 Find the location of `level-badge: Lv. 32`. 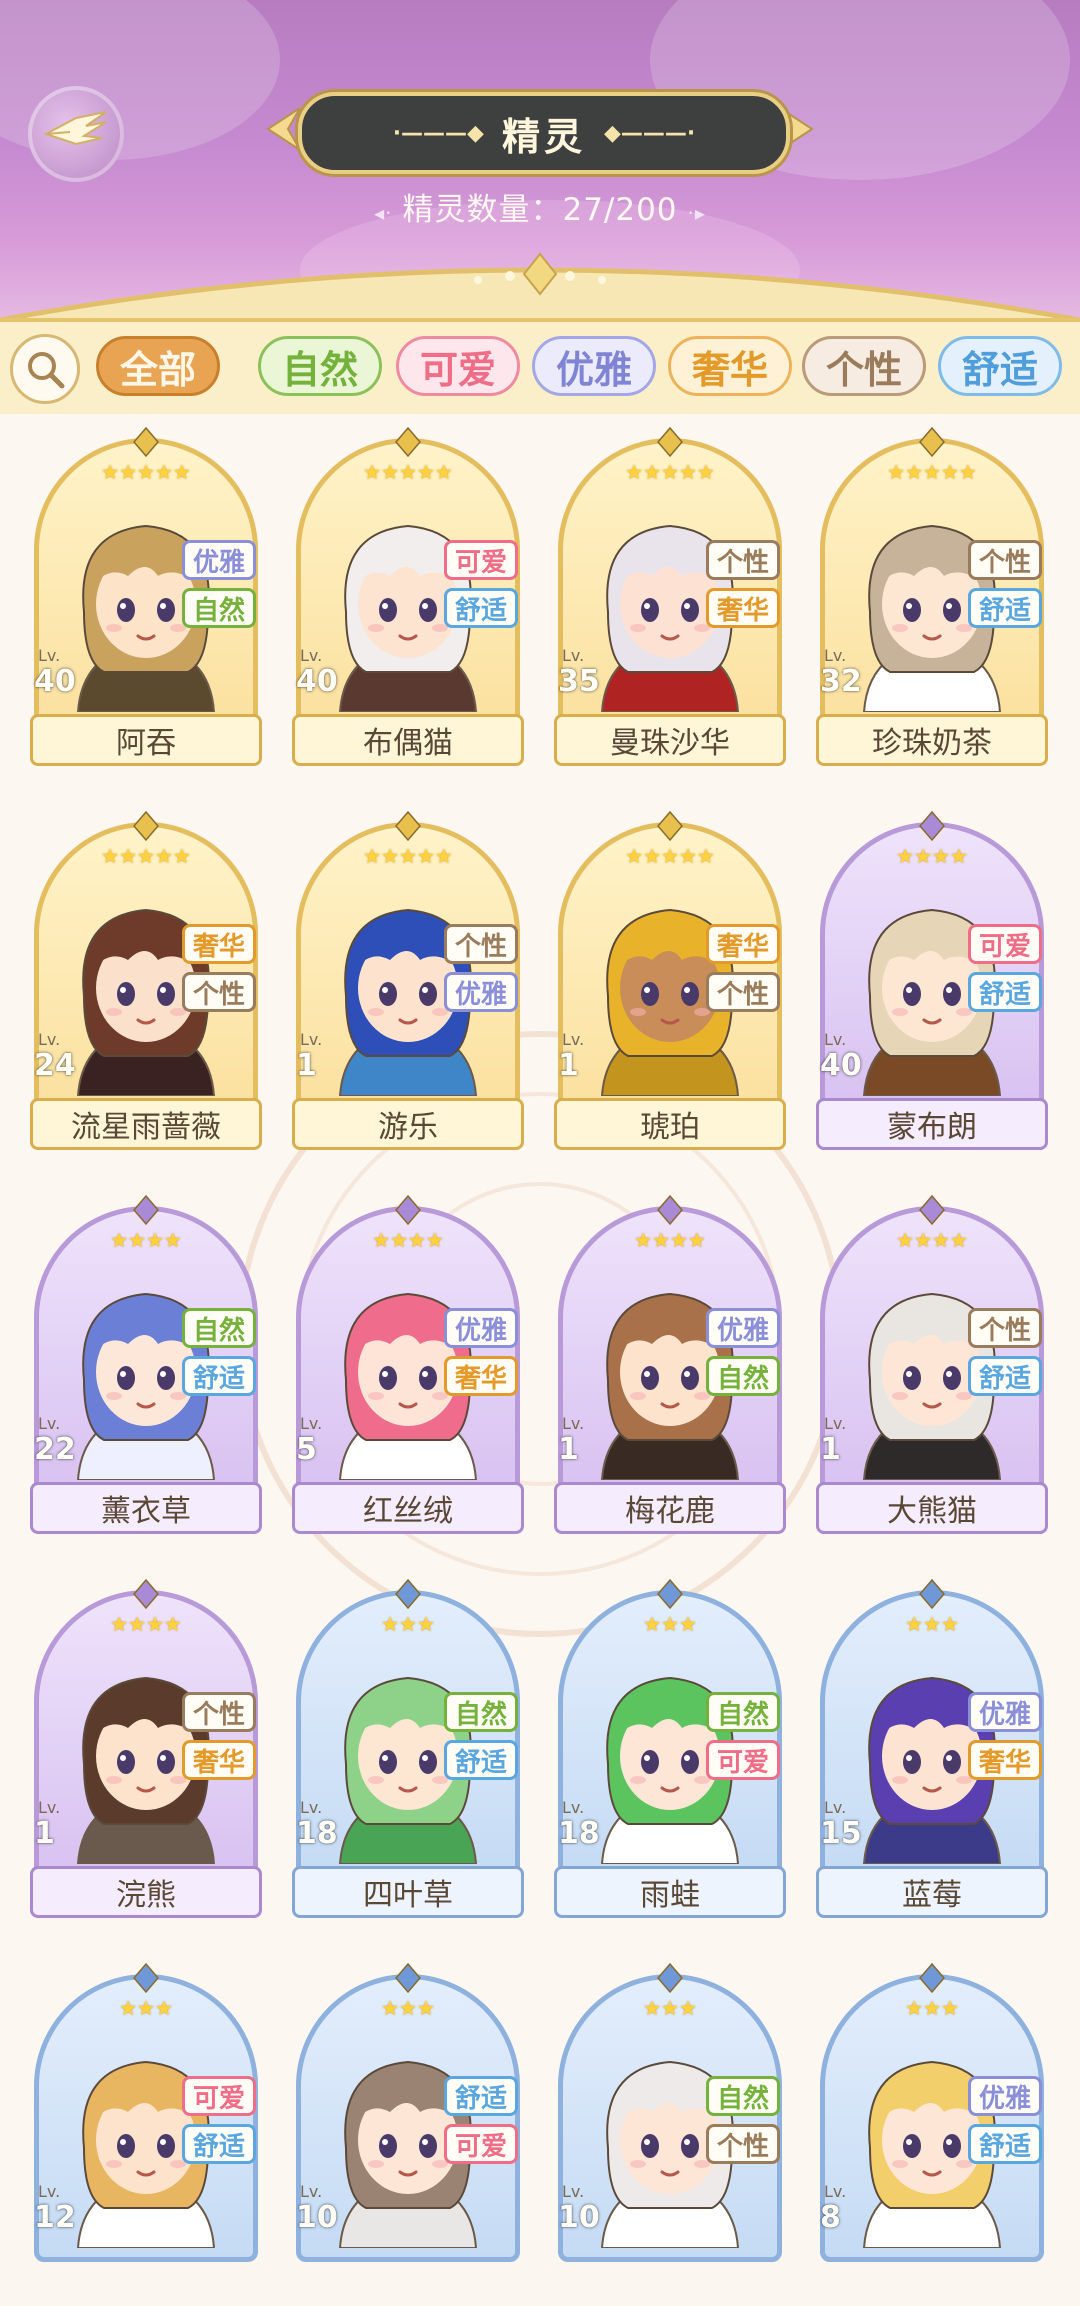

level-badge: Lv. 32 is located at coordinates (848, 679).